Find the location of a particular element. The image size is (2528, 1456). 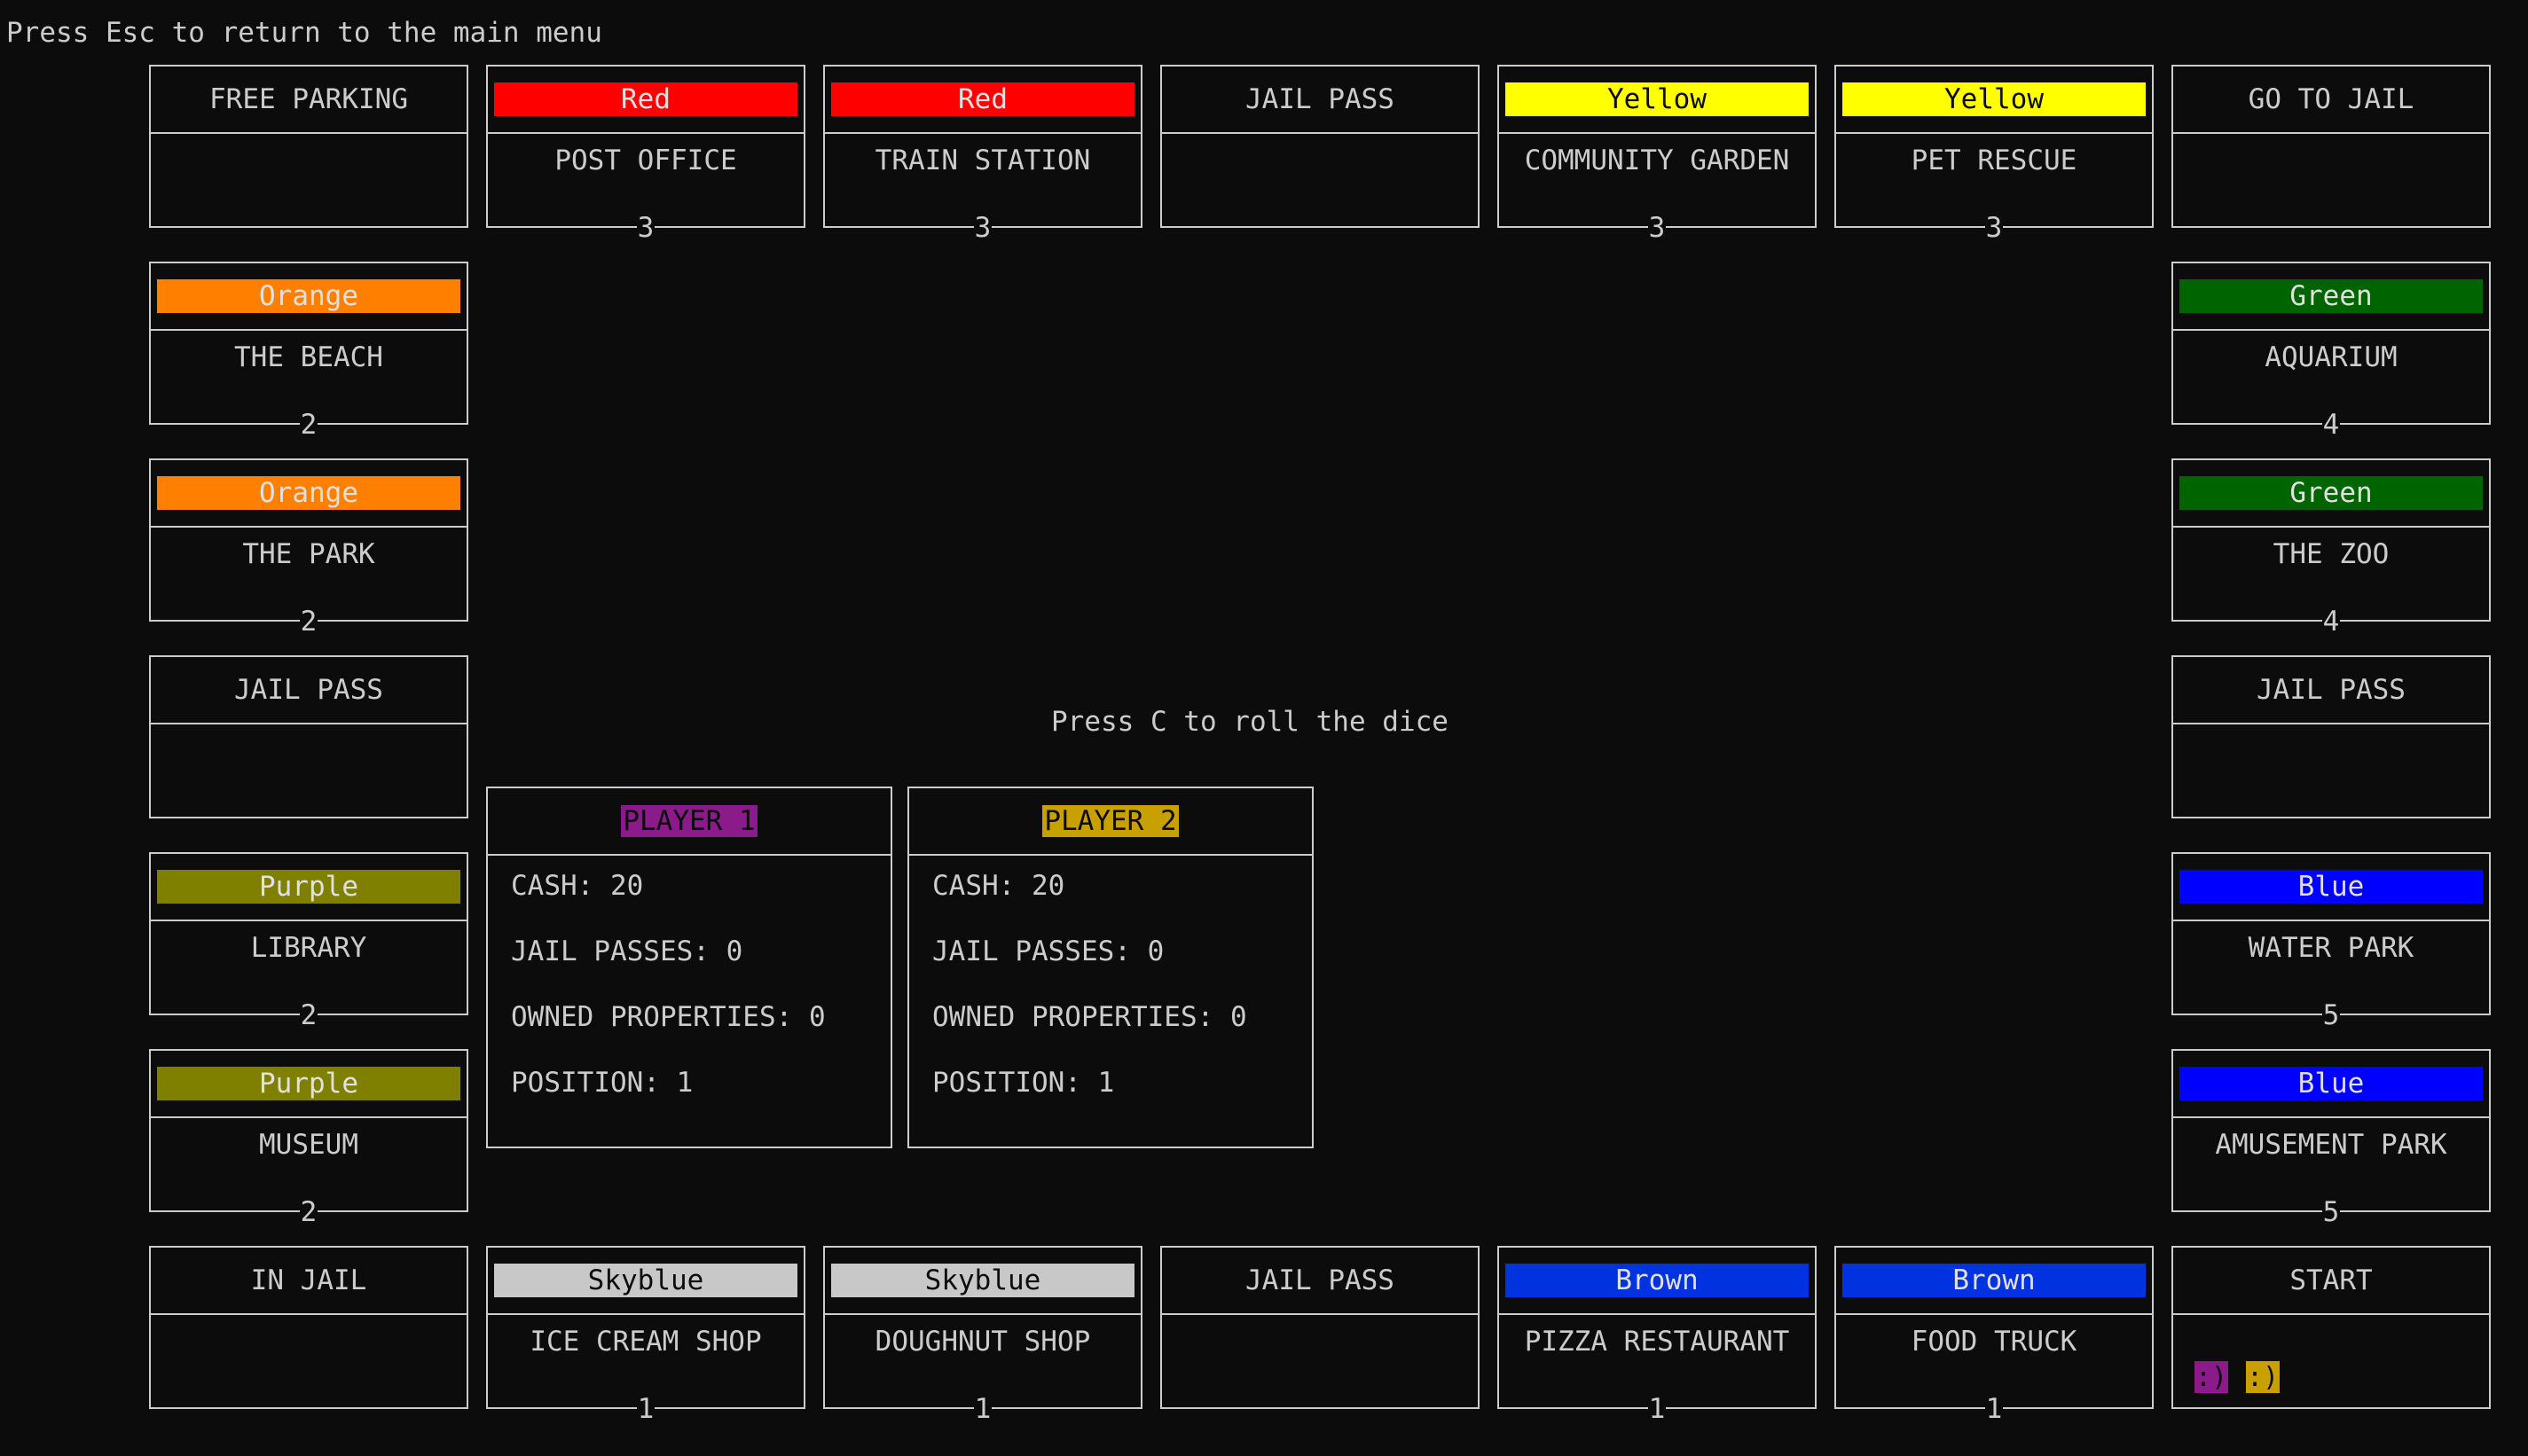

property-name: THE BEACH is located at coordinates (308, 357).